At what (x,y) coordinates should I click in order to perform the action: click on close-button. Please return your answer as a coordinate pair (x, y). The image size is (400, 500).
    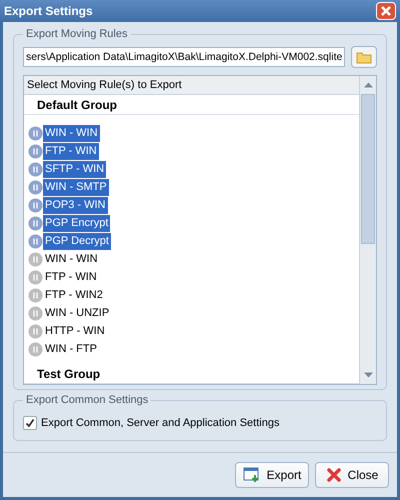
    Looking at the image, I should click on (386, 11).